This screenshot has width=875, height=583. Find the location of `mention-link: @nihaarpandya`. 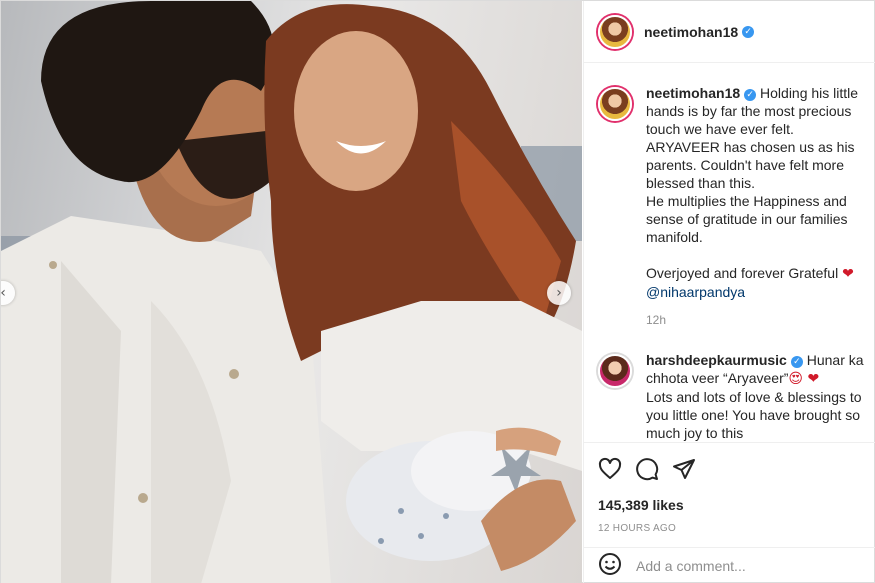

mention-link: @nihaarpandya is located at coordinates (695, 292).